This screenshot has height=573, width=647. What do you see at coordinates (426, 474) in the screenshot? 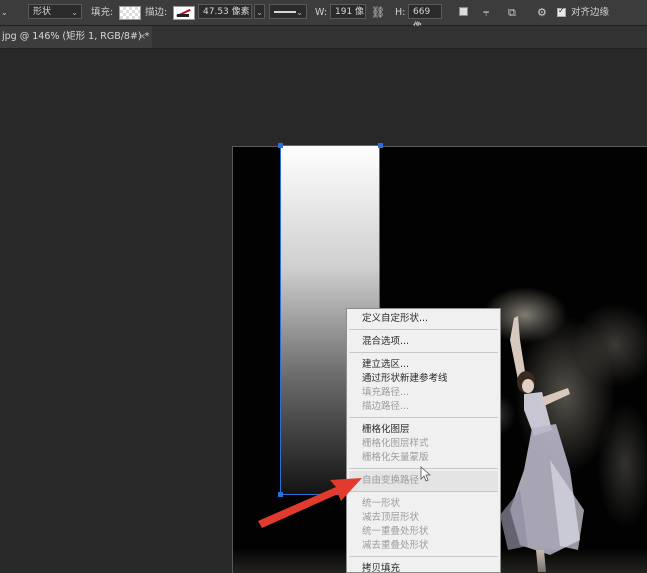
I see `mouse-cursor-icon` at bounding box center [426, 474].